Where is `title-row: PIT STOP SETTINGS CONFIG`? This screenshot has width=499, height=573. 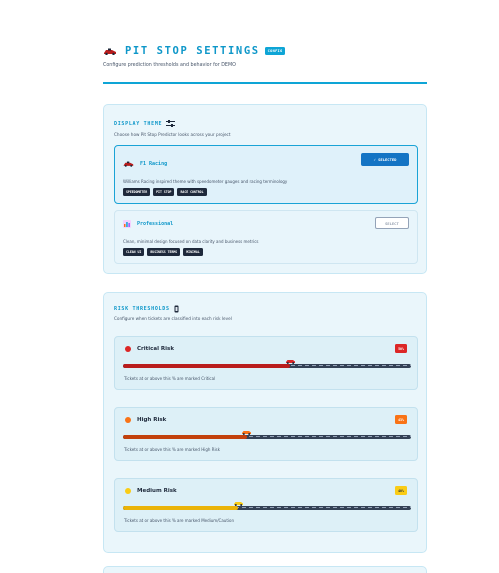 title-row: PIT STOP SETTINGS CONFIG is located at coordinates (265, 51).